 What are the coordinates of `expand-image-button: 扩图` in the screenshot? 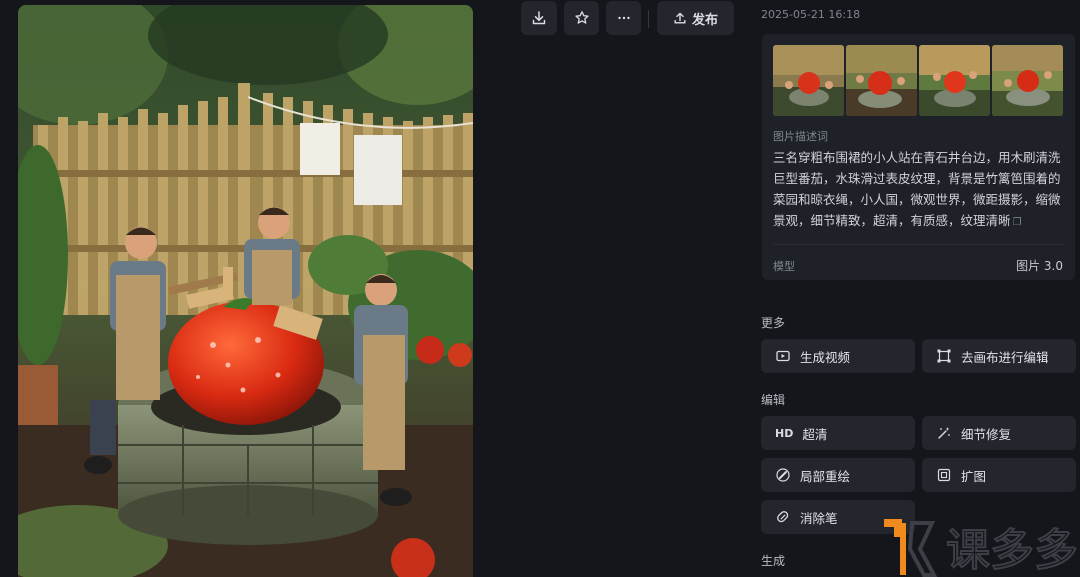 It's located at (999, 475).